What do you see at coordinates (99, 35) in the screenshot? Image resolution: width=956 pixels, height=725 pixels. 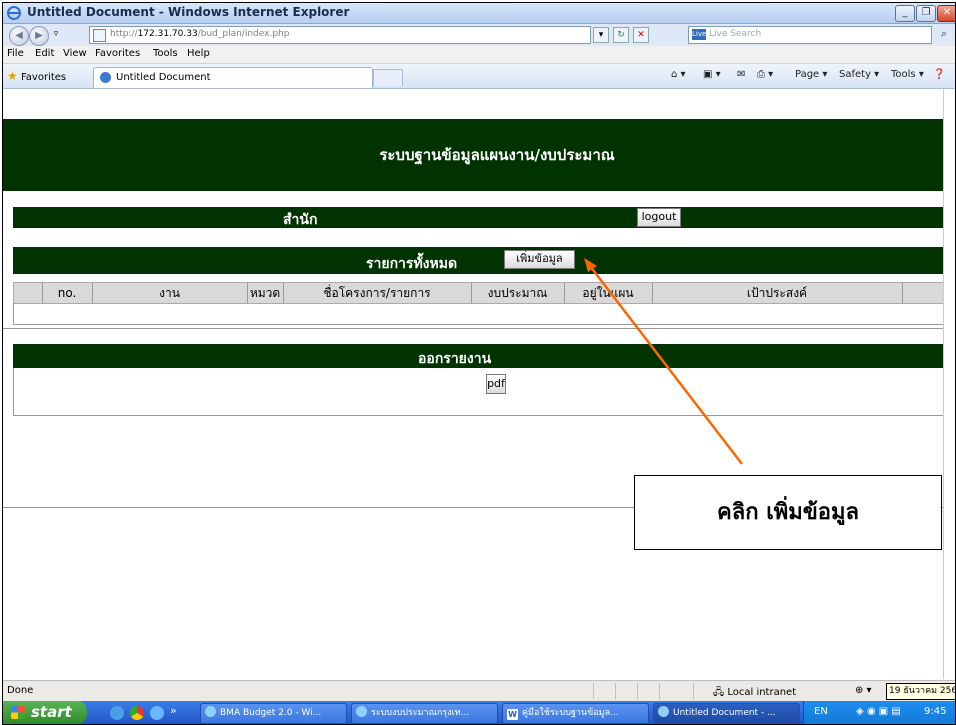 I see `page-icon` at bounding box center [99, 35].